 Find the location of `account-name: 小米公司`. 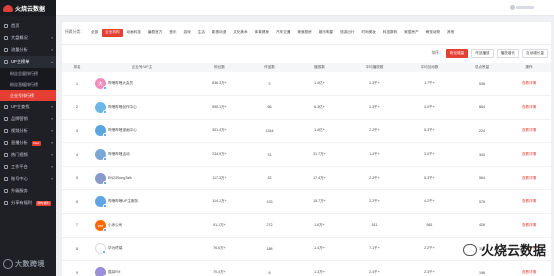

account-name: 小米公司 is located at coordinates (115, 225).